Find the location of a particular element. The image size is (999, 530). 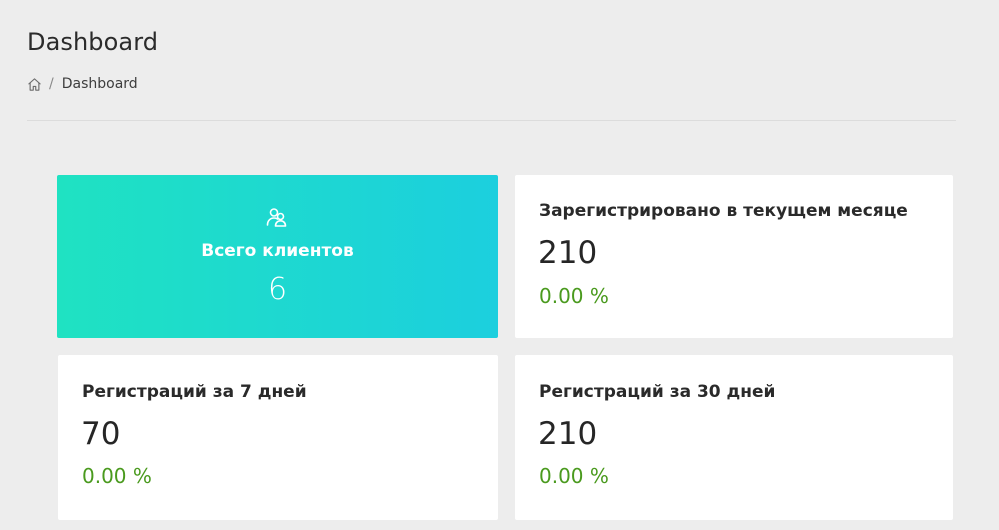

users-icon is located at coordinates (277, 217).